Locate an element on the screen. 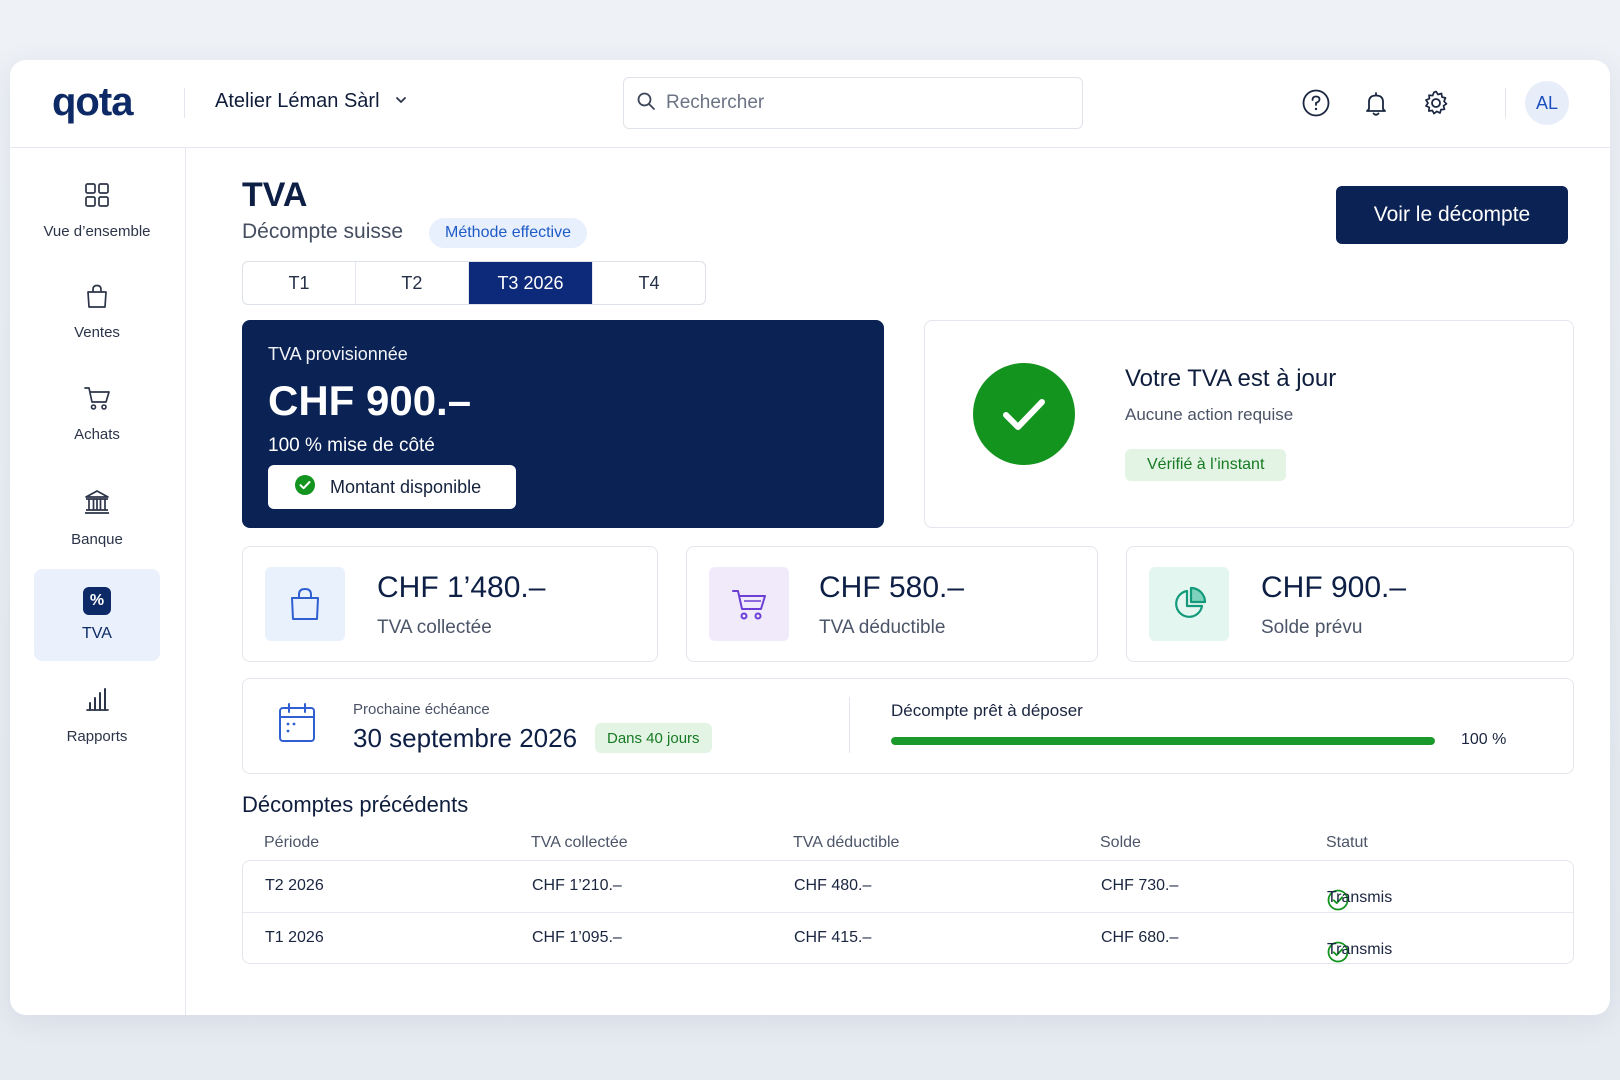  method-badge: Méthode effective is located at coordinates (508, 233).